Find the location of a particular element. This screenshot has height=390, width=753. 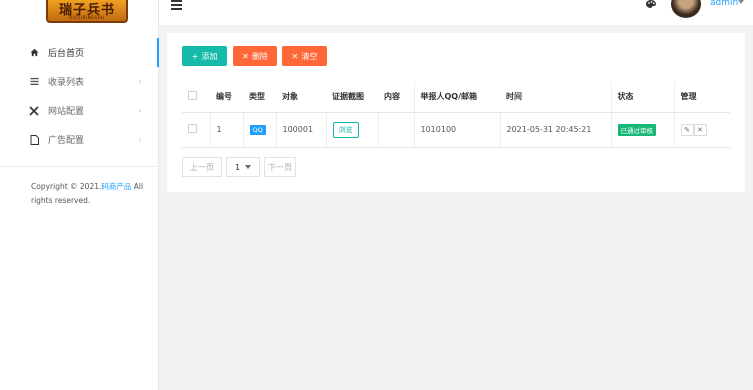

view-evidence-button: 浏览 is located at coordinates (345, 129).